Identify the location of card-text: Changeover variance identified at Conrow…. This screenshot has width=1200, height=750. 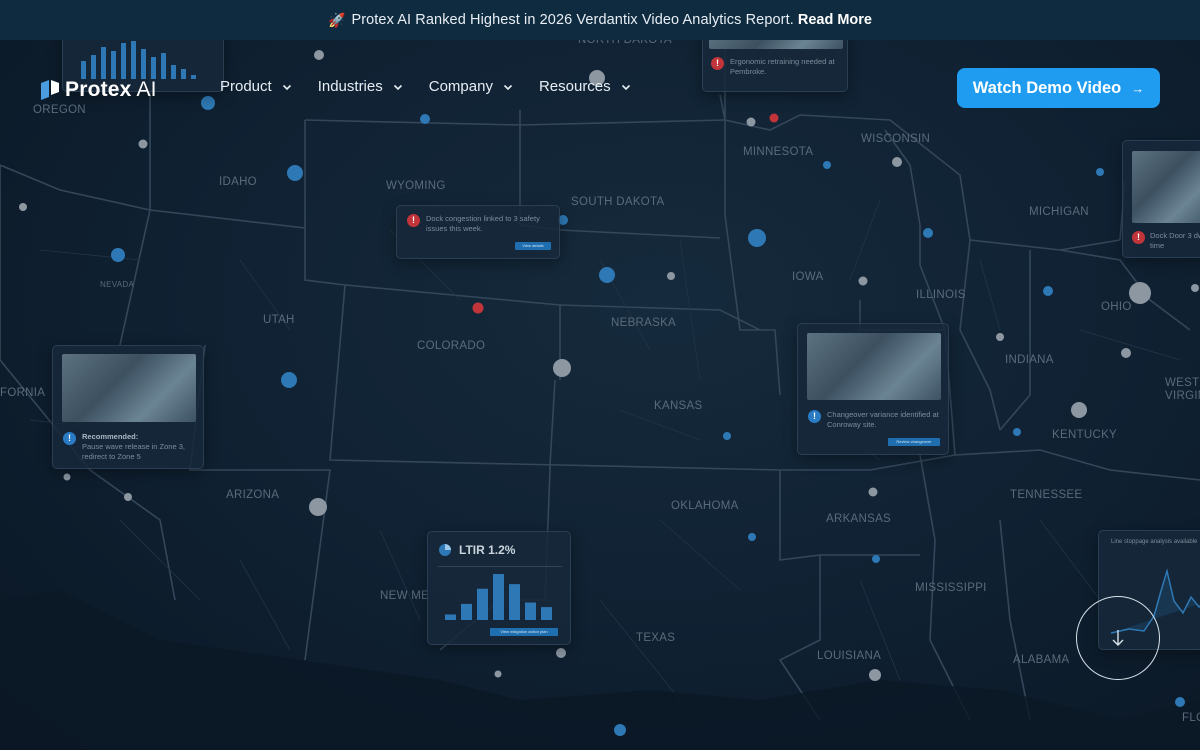
(883, 419).